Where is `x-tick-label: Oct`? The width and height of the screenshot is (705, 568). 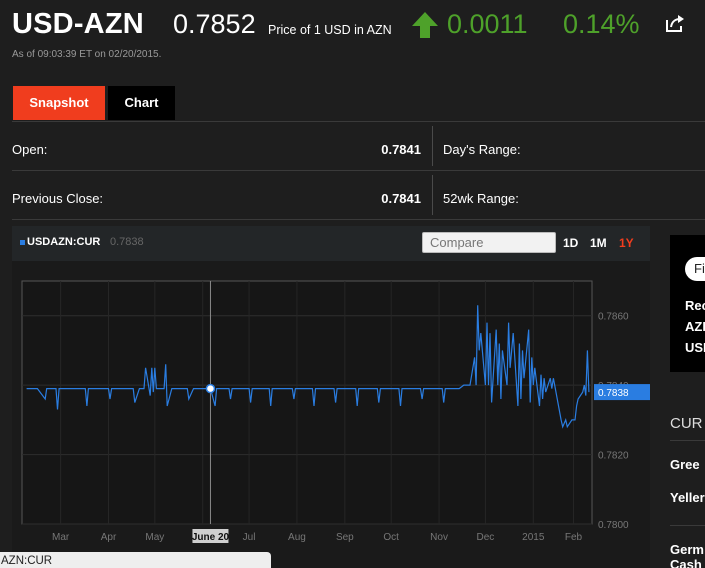 x-tick-label: Oct is located at coordinates (391, 537).